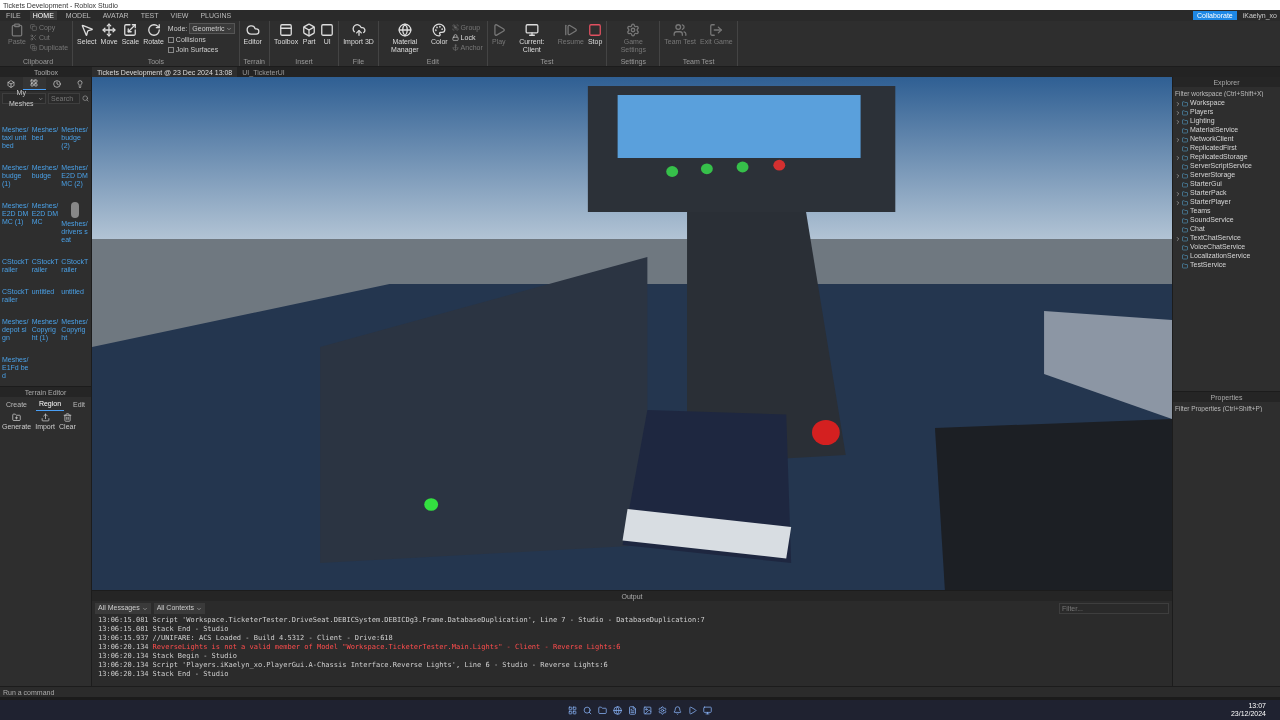 The image size is (1280, 720). What do you see at coordinates (75, 210) in the screenshot?
I see `seat-thumbnail` at bounding box center [75, 210].